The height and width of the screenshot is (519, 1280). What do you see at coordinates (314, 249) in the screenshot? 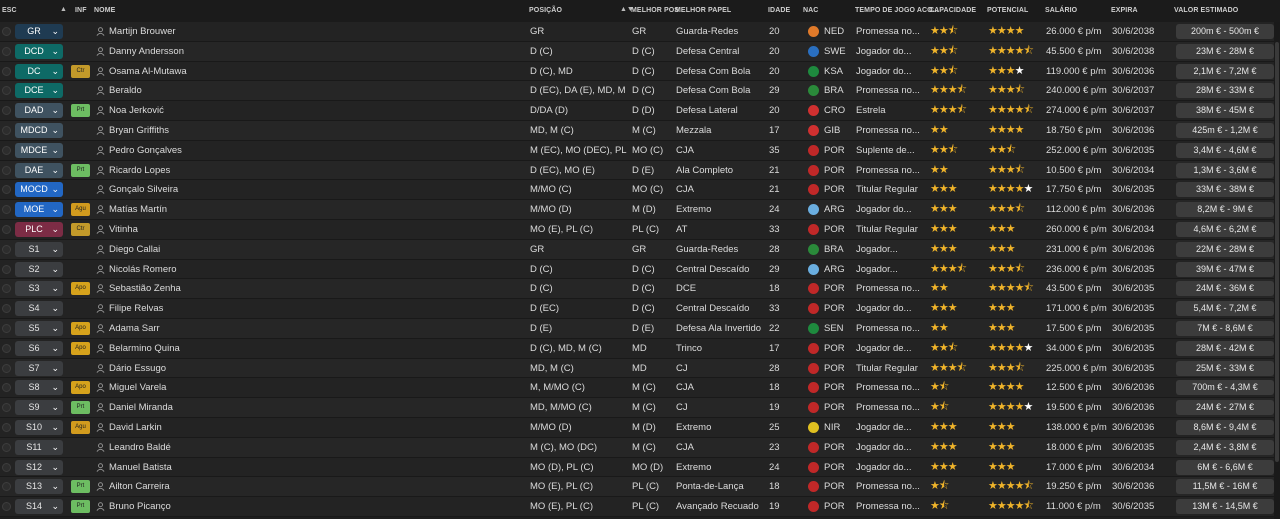
I see `player-name: Diego Callai` at bounding box center [314, 249].